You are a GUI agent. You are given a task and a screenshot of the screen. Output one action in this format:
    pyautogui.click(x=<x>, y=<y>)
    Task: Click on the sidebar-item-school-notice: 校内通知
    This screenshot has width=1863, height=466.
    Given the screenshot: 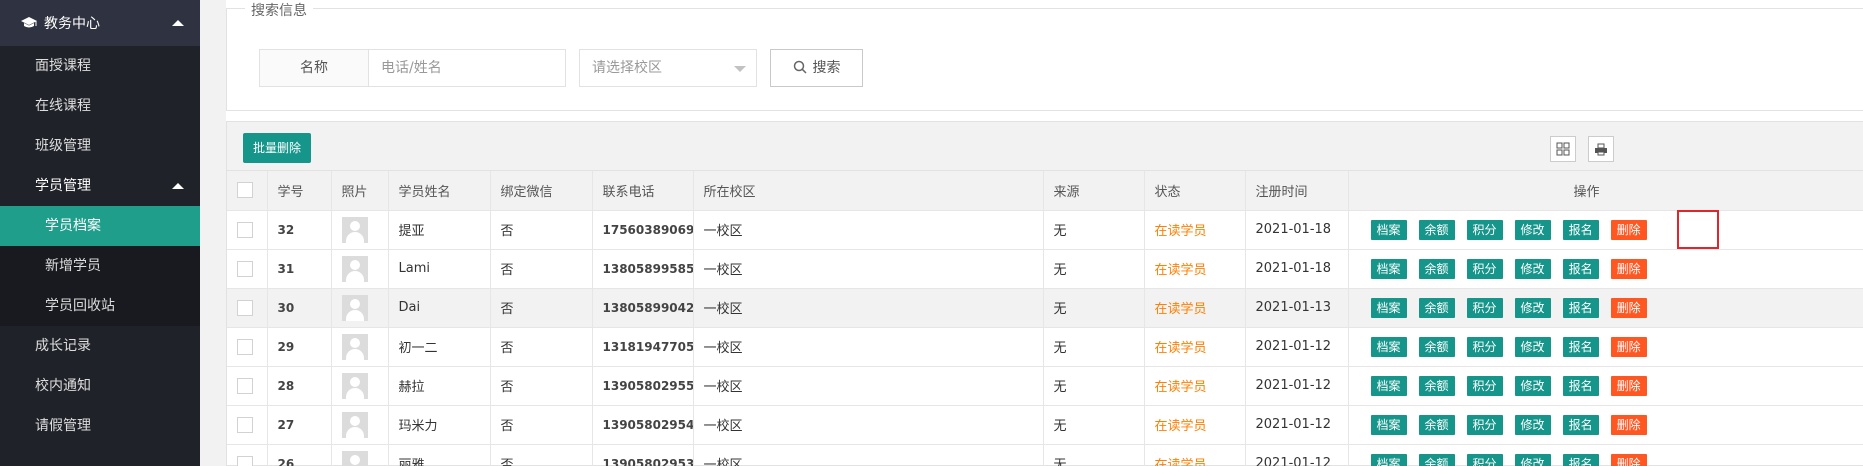 What is the action you would take?
    pyautogui.click(x=100, y=386)
    